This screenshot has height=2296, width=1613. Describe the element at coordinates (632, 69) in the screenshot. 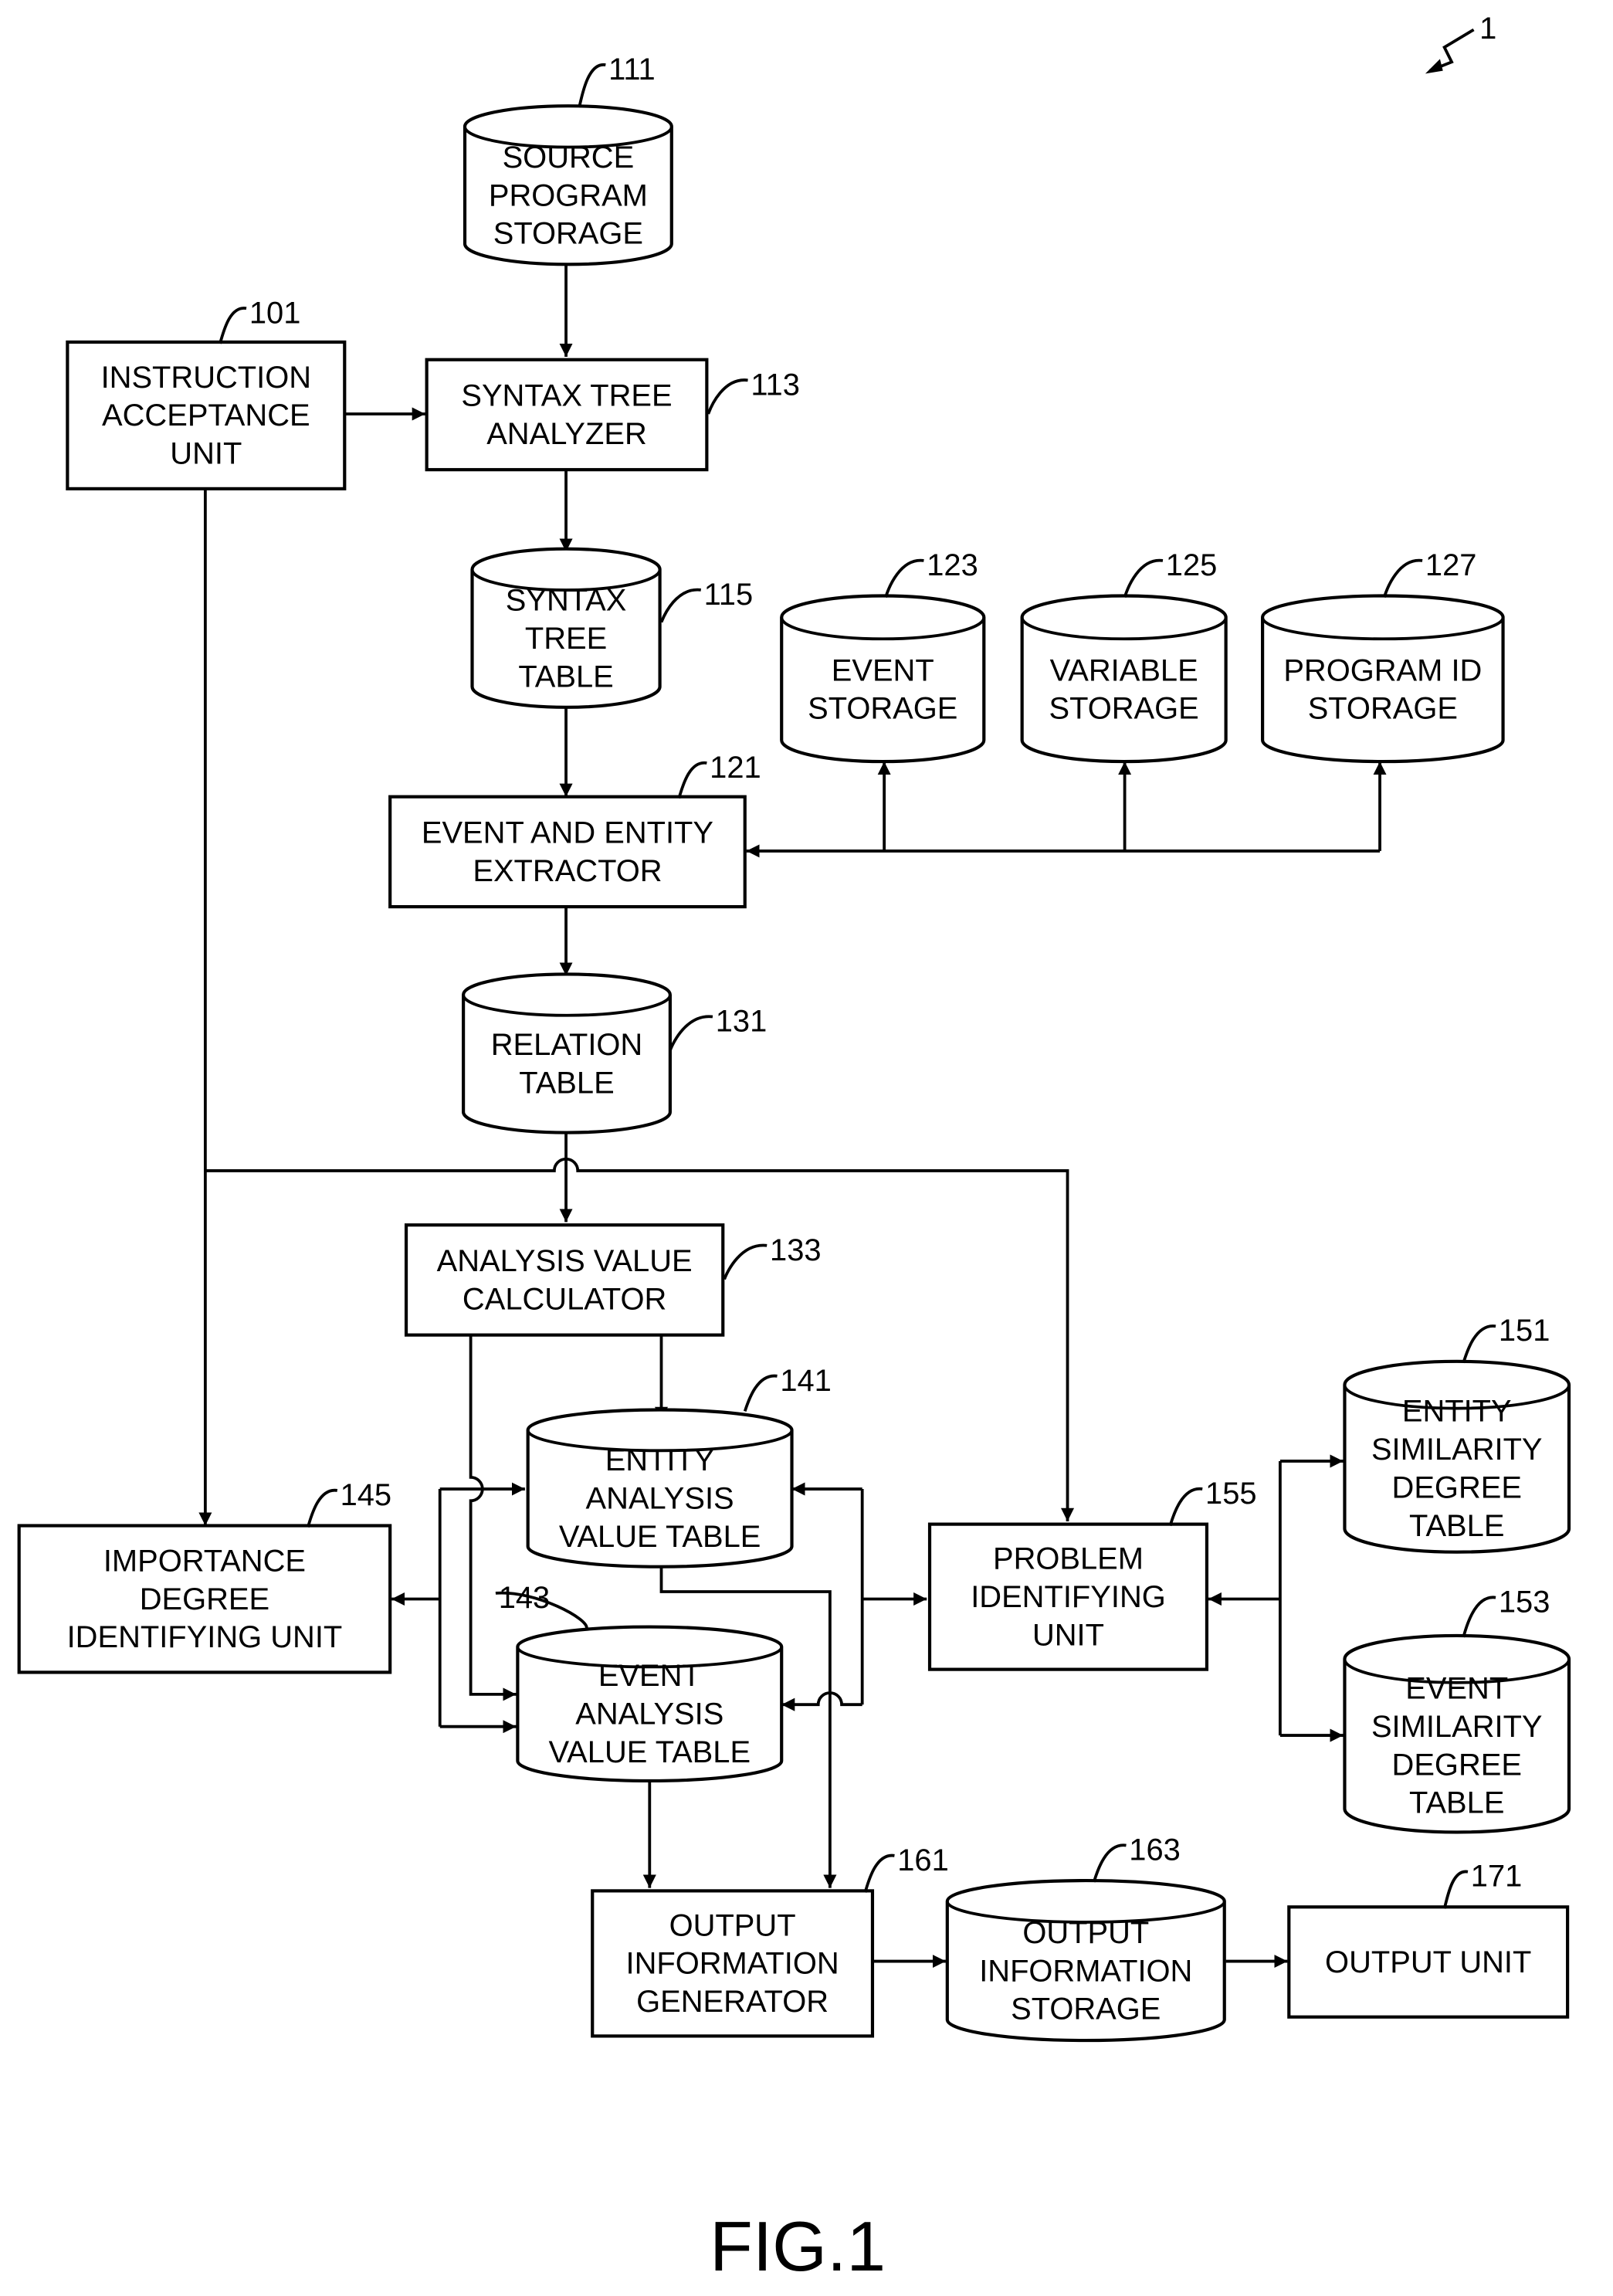

I see `ref-numeral: 111` at that location.